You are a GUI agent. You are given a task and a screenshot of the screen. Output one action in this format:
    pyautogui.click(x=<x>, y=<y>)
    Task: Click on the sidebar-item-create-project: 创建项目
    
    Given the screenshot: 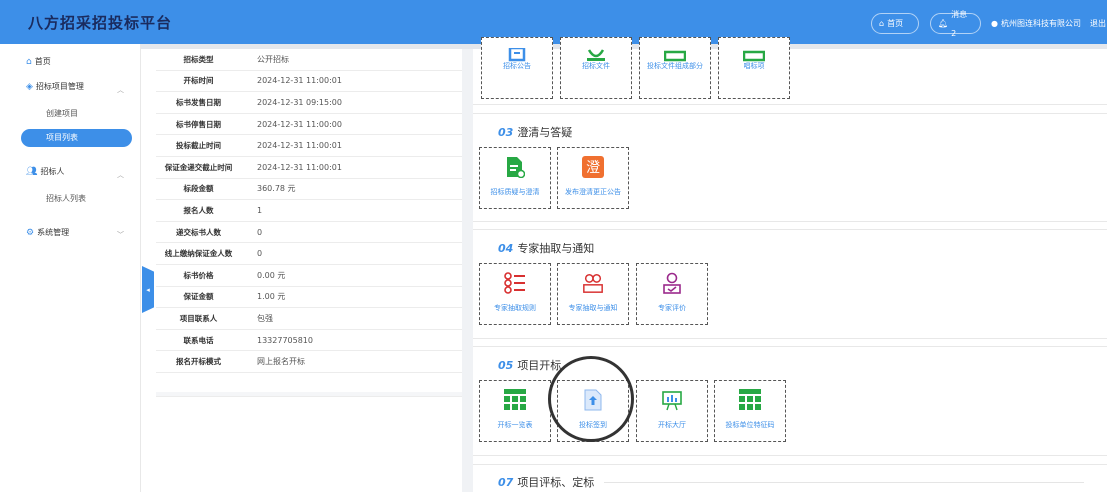 What is the action you would take?
    pyautogui.click(x=62, y=113)
    